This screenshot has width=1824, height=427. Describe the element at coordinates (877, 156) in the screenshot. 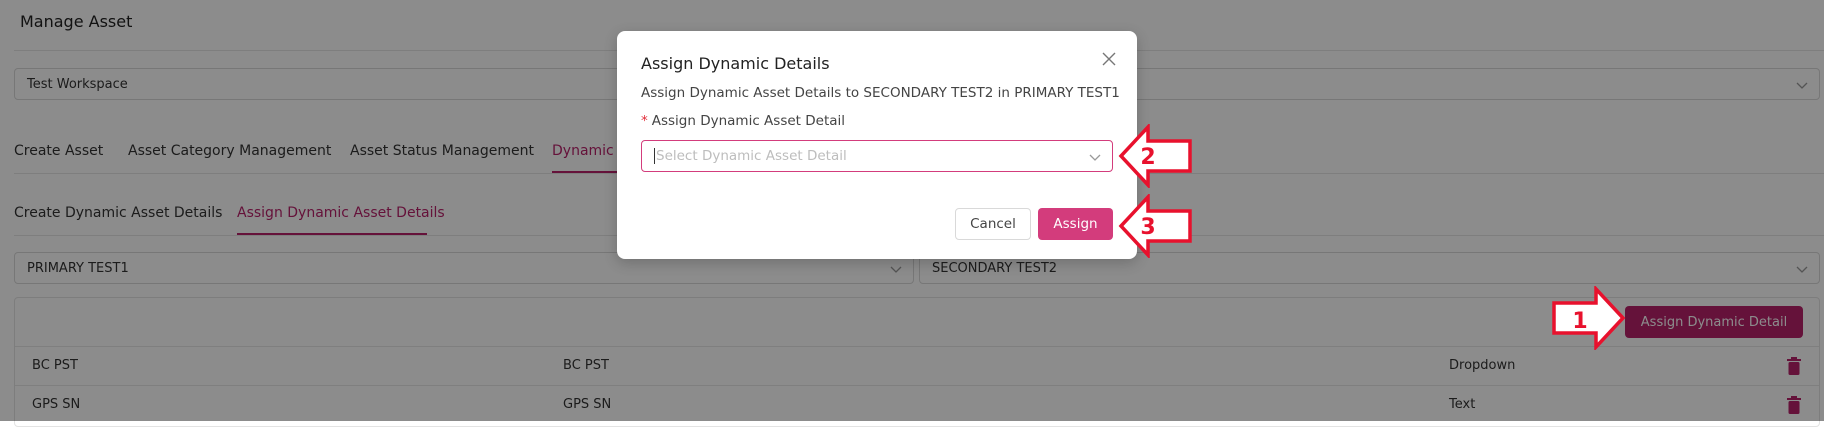

I see `dynamic-asset-detail-select: Select Dynamic Asset Detail` at that location.